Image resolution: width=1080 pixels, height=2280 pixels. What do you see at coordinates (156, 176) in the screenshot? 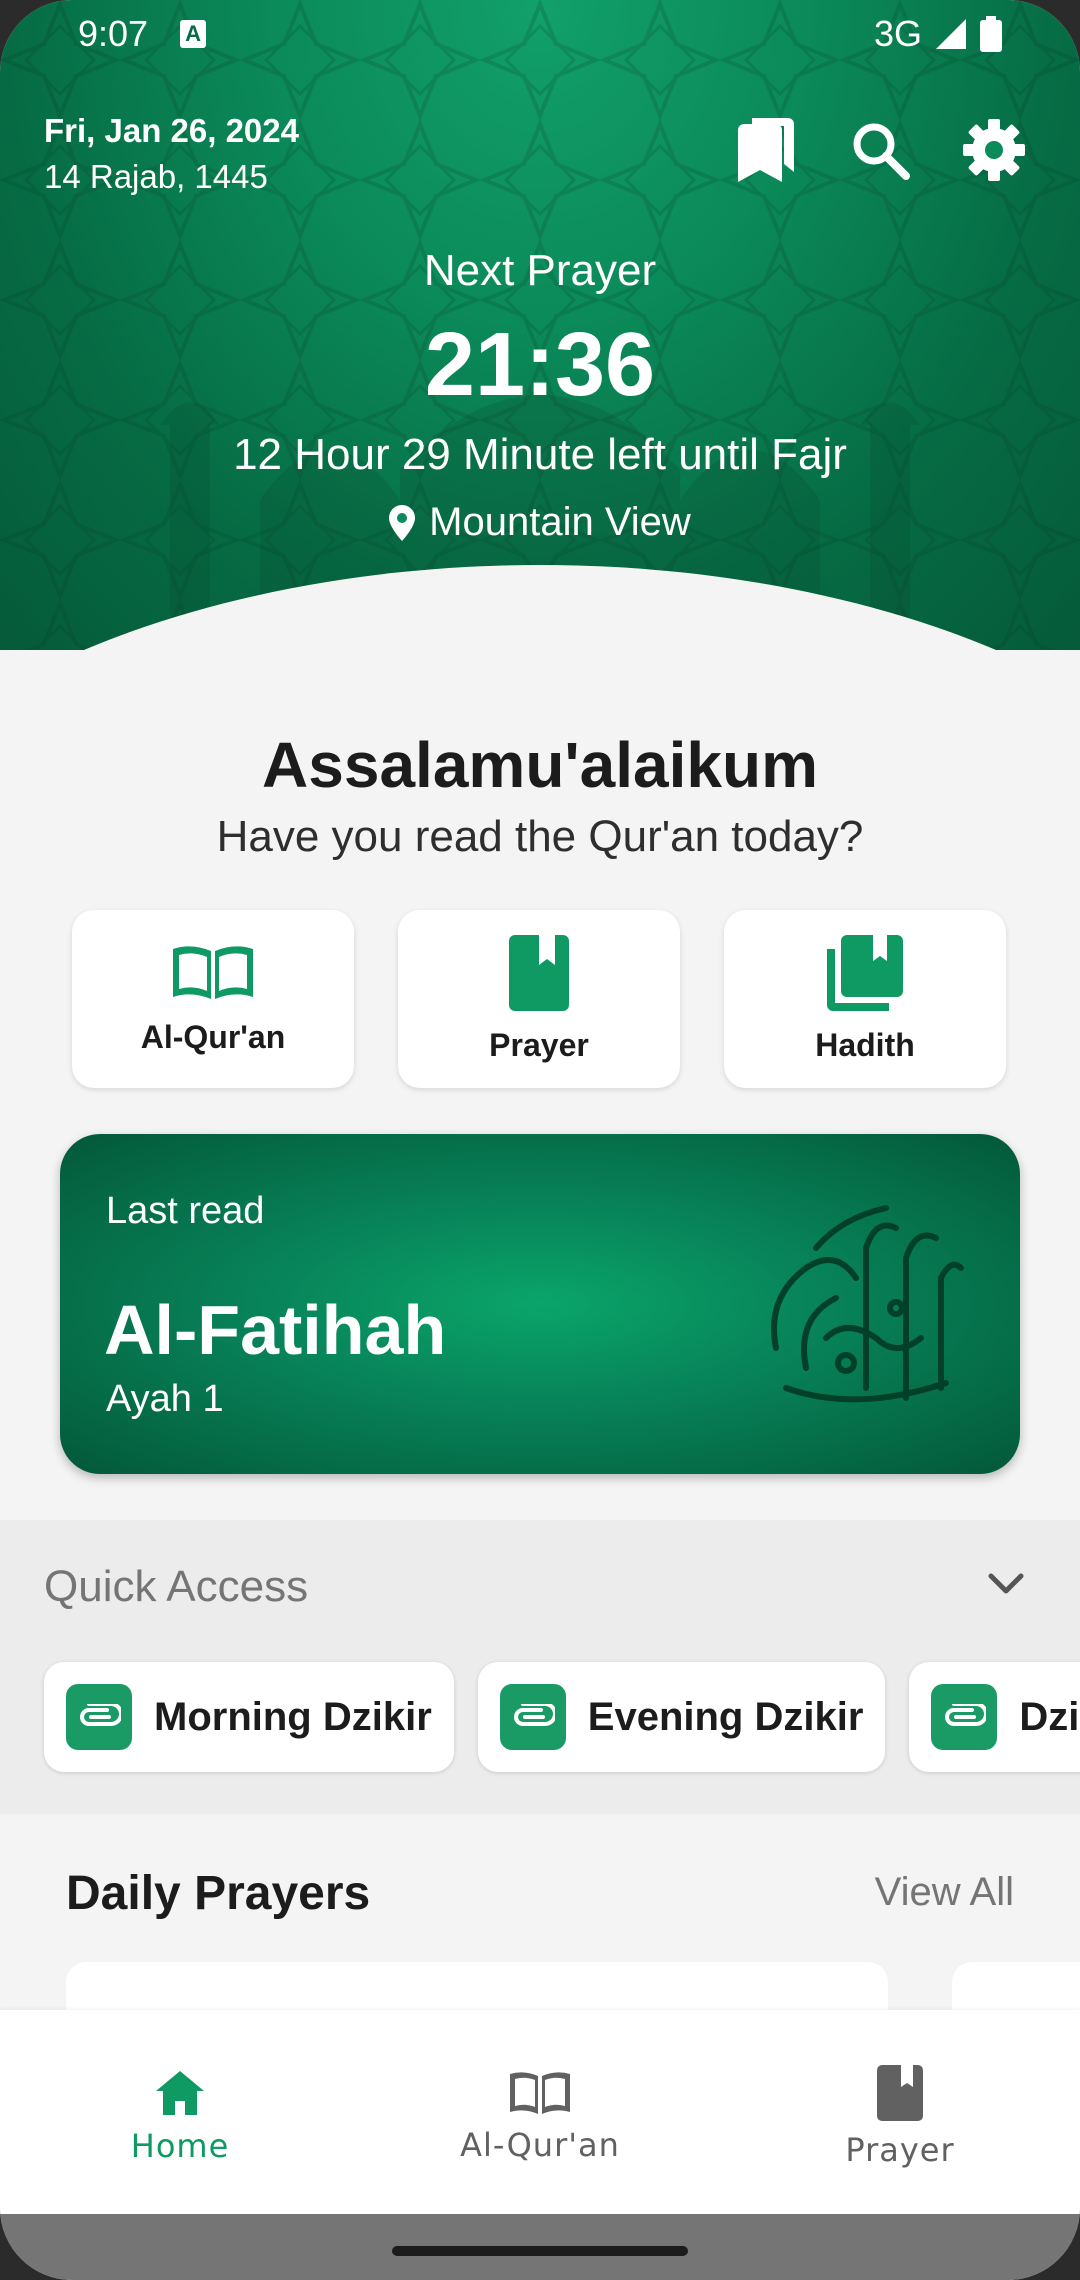
I see `hijri-date: 14 Rajab, 1445` at bounding box center [156, 176].